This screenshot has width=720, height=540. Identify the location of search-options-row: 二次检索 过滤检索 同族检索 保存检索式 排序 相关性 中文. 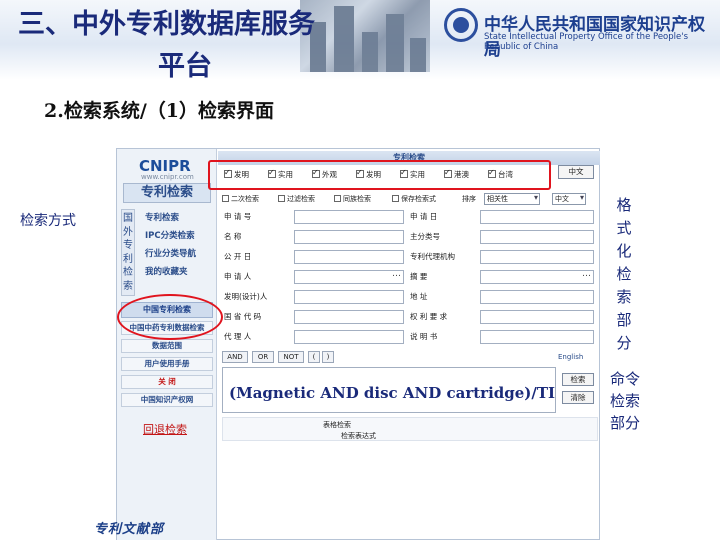
(410, 199).